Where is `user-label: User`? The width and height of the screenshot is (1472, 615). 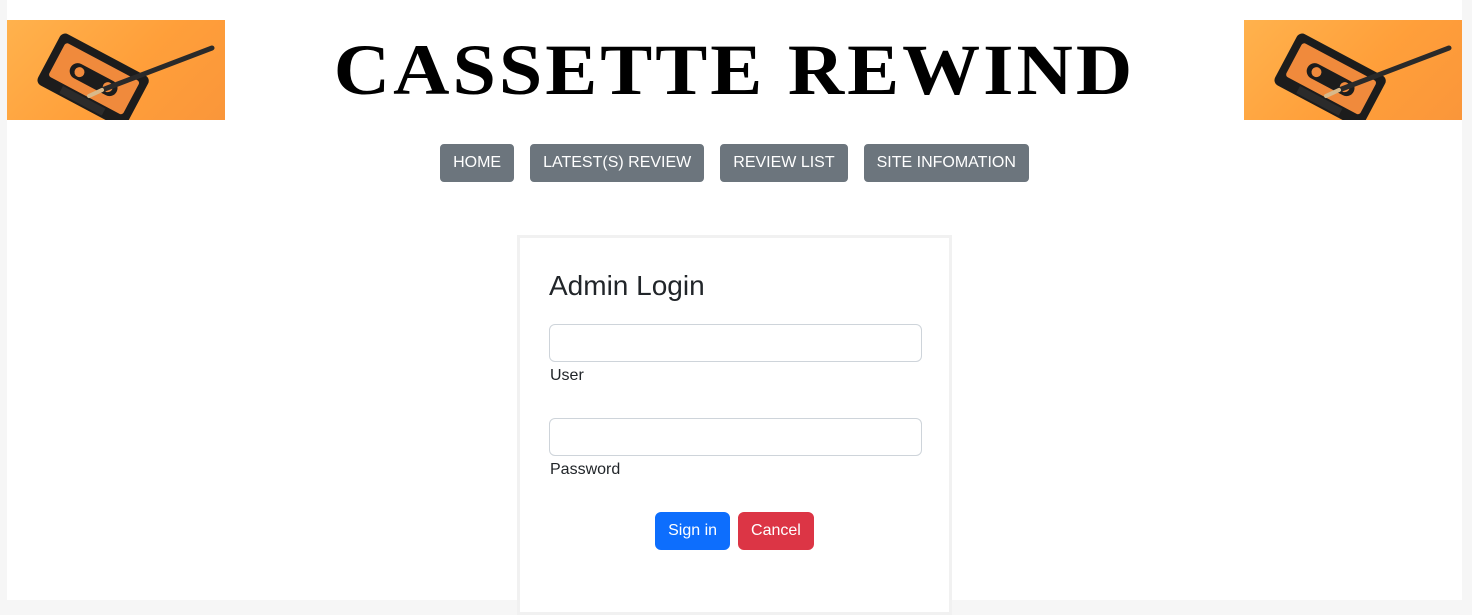 user-label: User is located at coordinates (567, 375).